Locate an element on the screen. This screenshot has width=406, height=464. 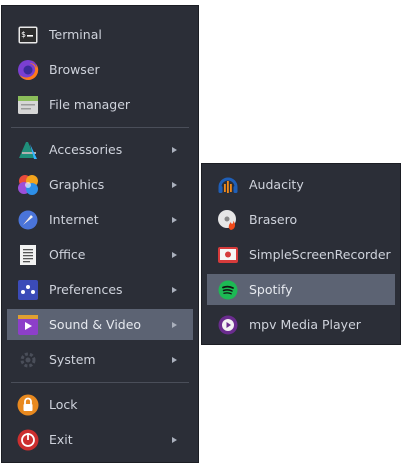
lock-icon is located at coordinates (28, 405).